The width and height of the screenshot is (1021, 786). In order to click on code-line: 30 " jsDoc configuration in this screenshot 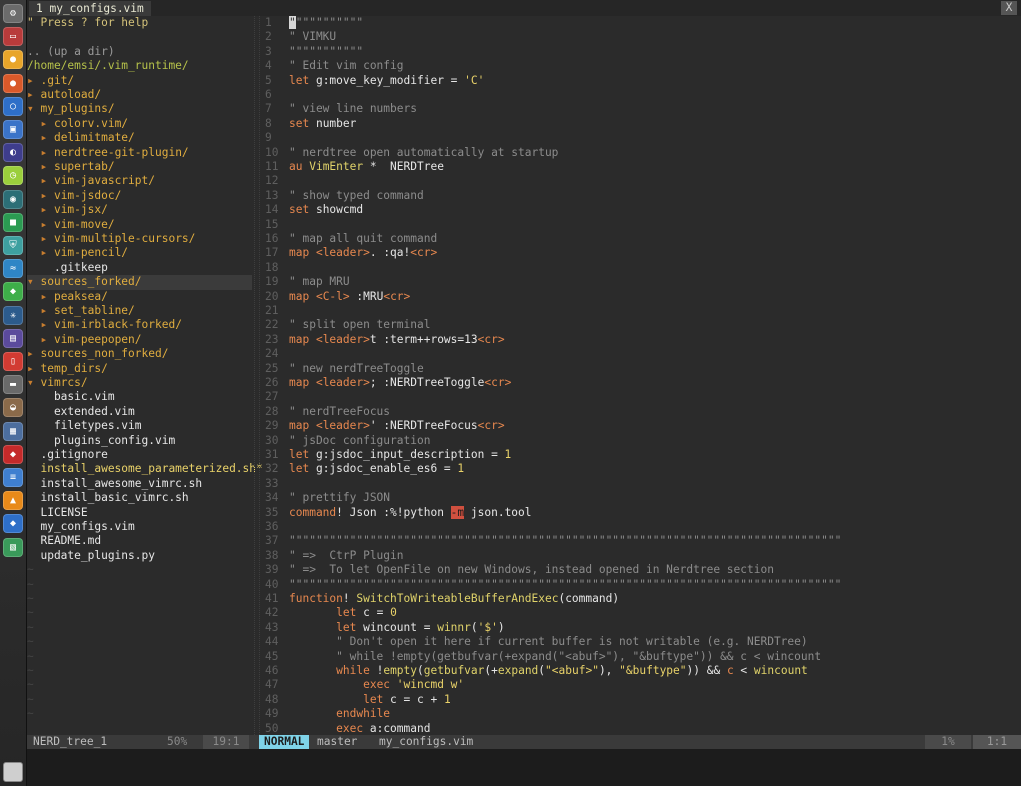, I will do `click(640, 441)`.